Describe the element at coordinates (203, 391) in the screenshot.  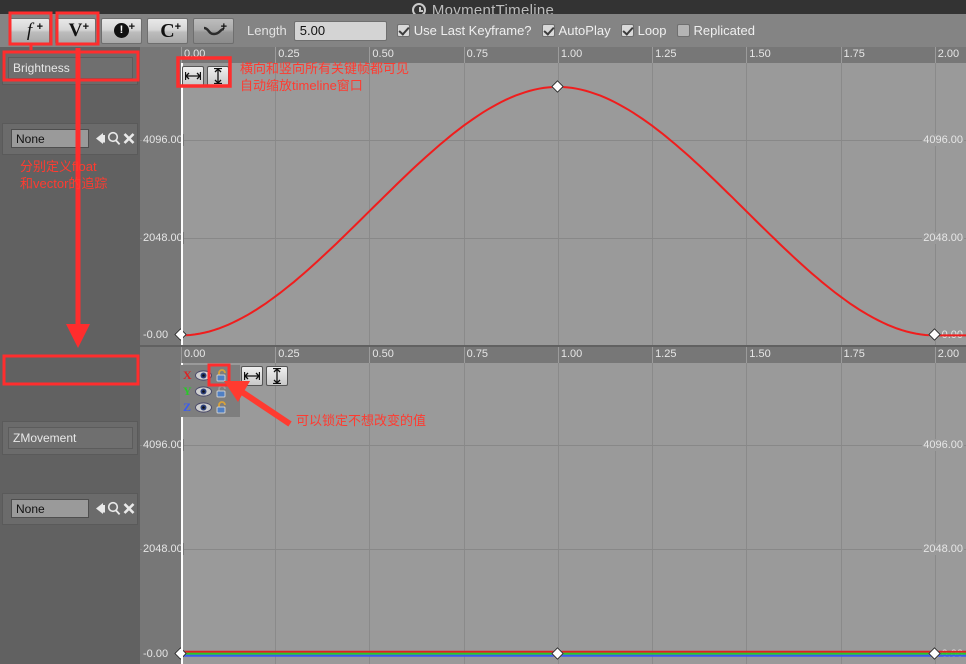
I see `eye-icon-y` at that location.